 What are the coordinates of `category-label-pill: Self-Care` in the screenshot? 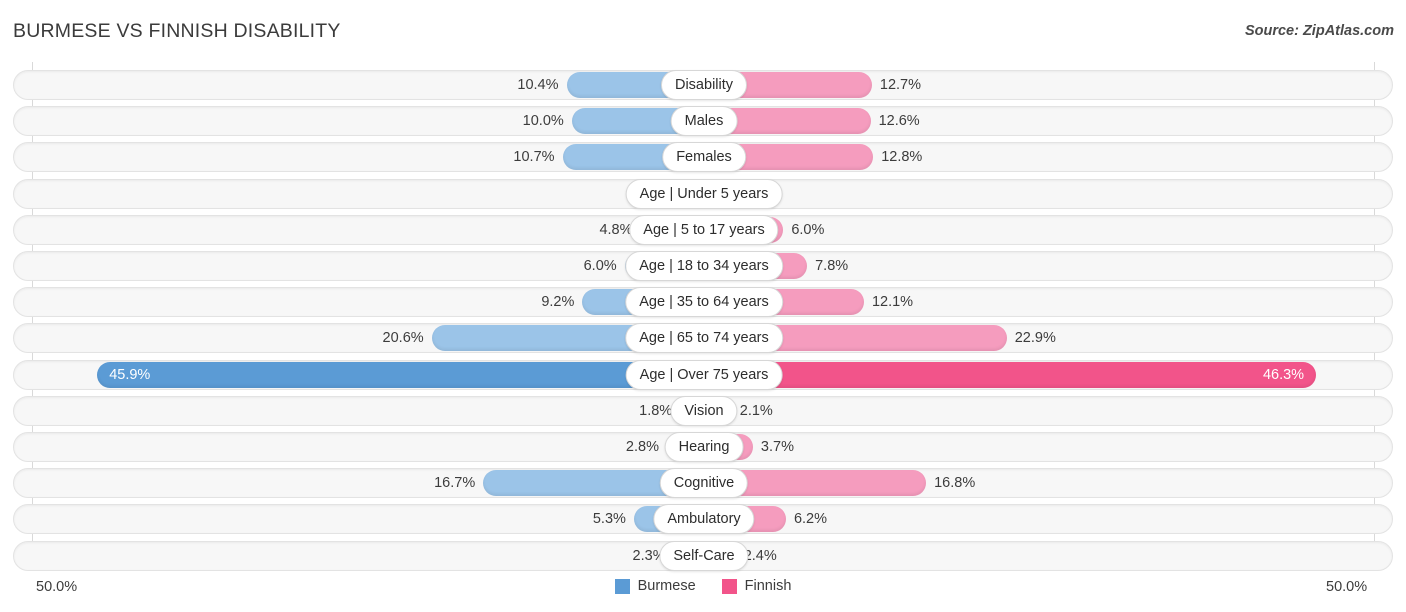 It's located at (704, 555).